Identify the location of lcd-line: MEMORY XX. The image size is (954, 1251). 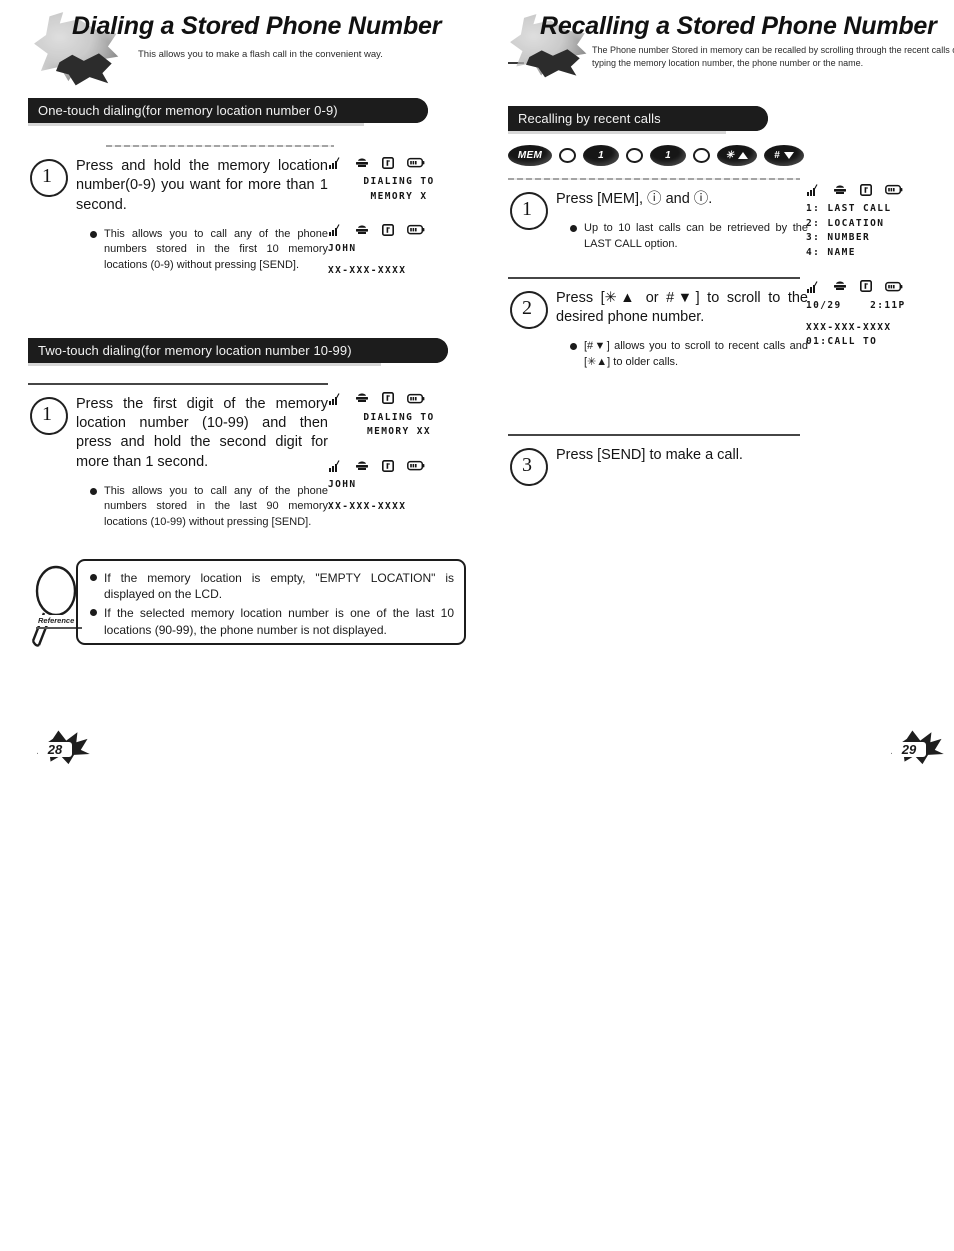
(399, 432).